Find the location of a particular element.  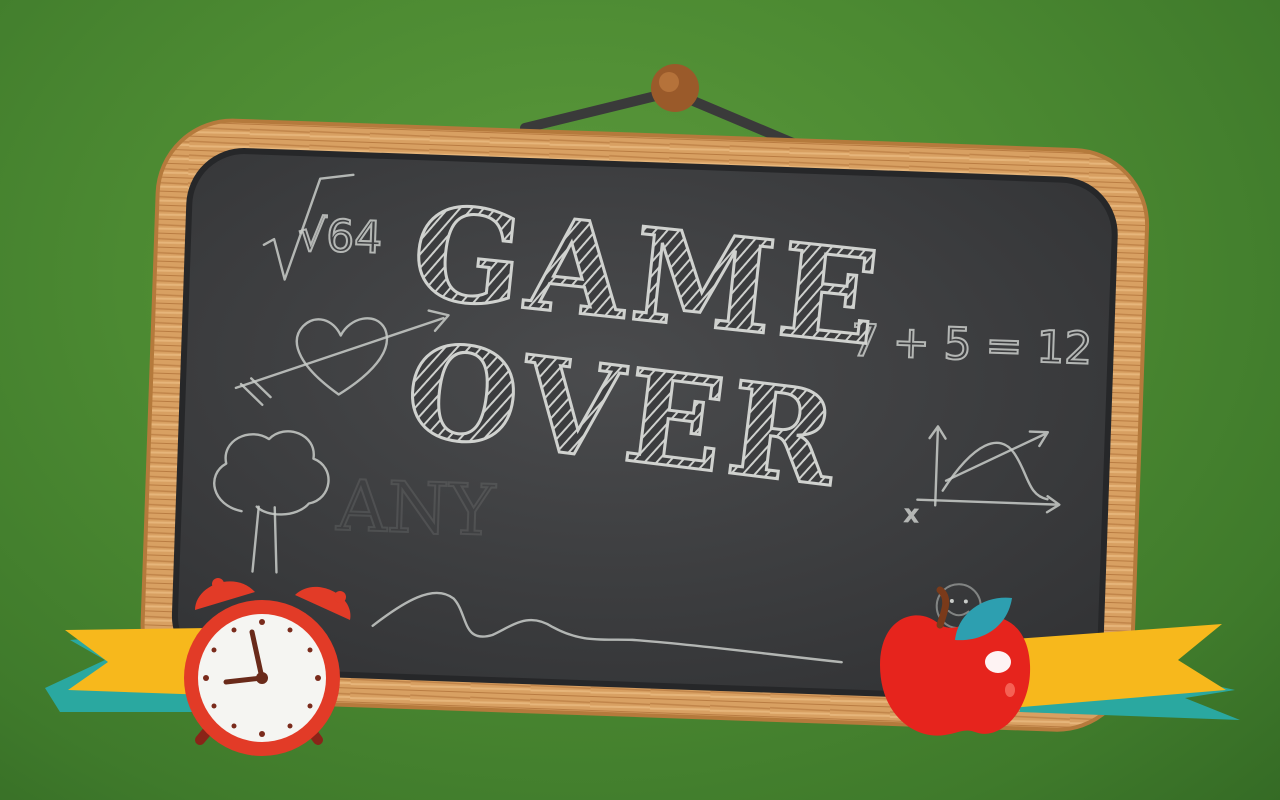

pin-icon is located at coordinates (675, 88).